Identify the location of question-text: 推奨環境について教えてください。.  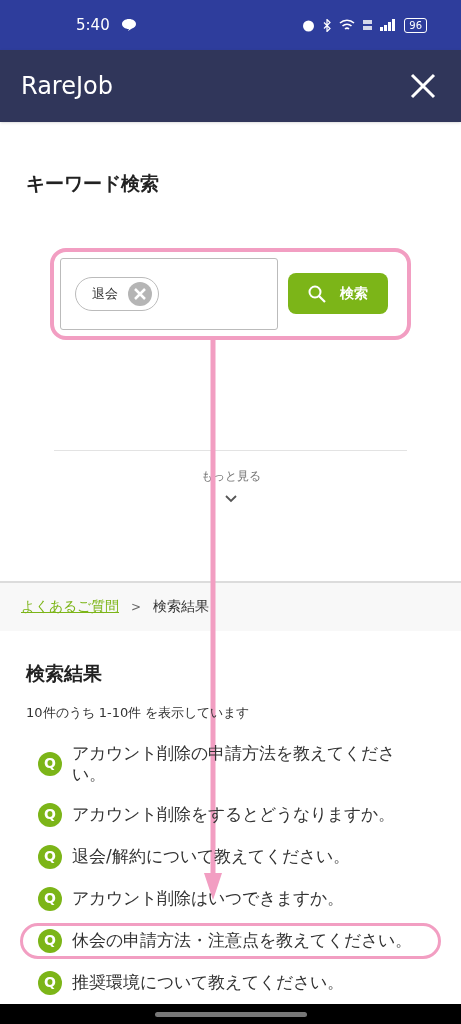
(208, 982).